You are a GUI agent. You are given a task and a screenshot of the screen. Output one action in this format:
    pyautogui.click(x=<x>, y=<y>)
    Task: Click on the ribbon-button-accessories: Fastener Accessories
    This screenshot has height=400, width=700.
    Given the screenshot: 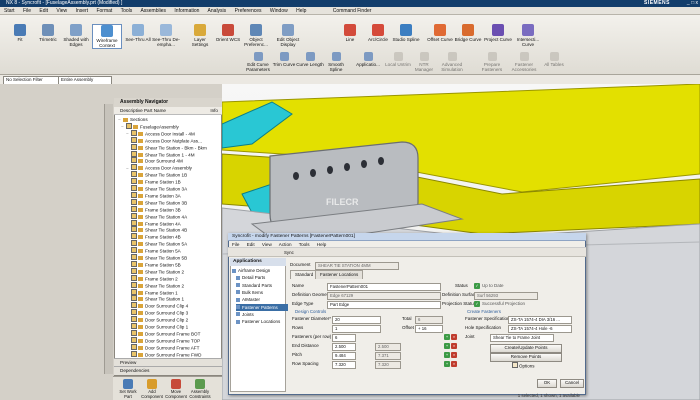 What is the action you would take?
    pyautogui.click(x=524, y=62)
    